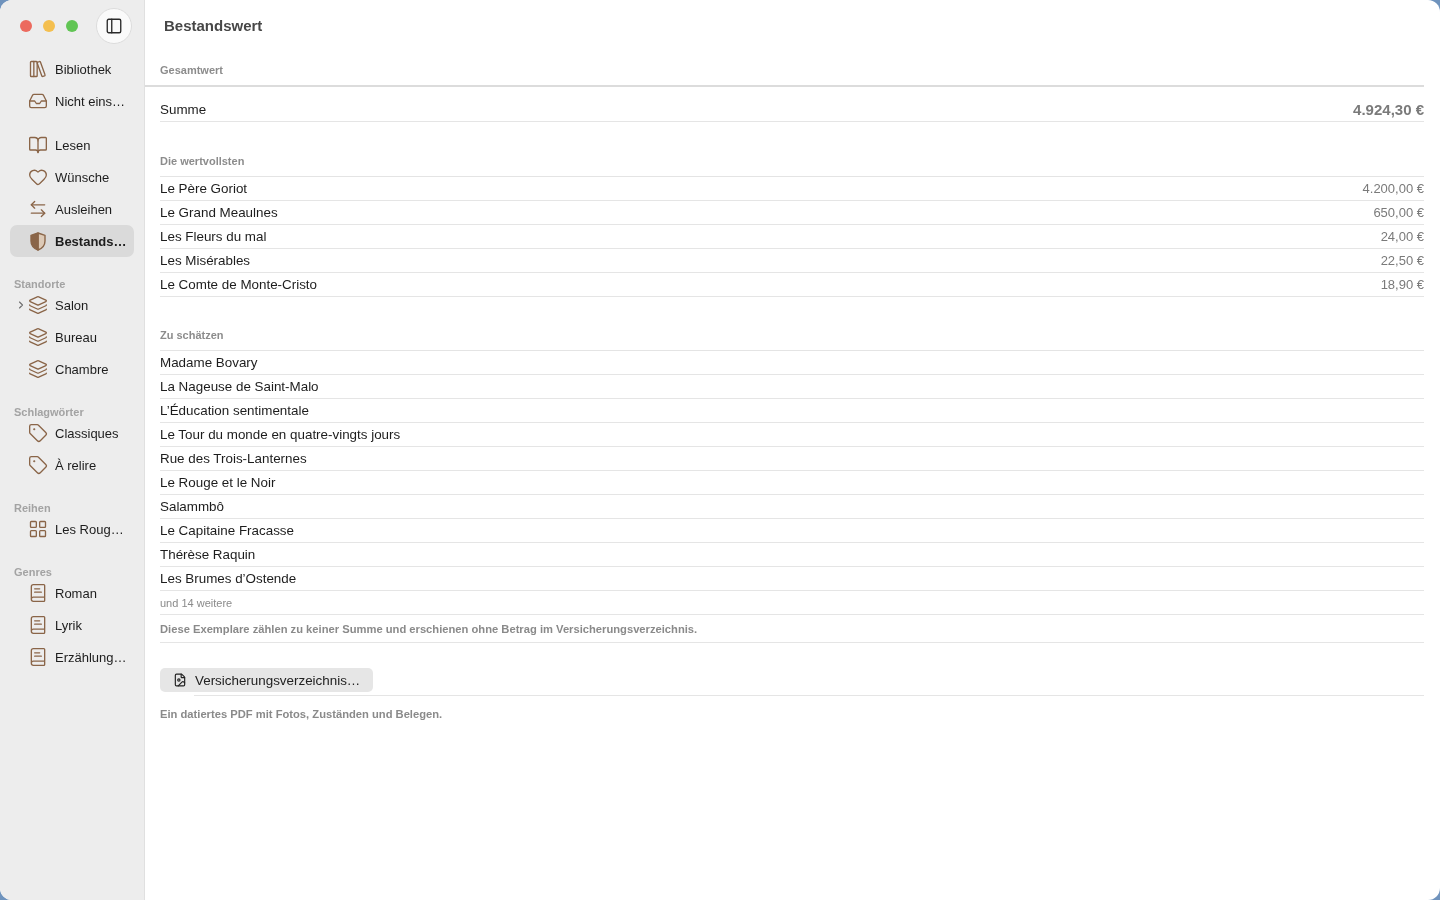 Image resolution: width=1440 pixels, height=900 pixels. I want to click on close-button, so click(26, 26).